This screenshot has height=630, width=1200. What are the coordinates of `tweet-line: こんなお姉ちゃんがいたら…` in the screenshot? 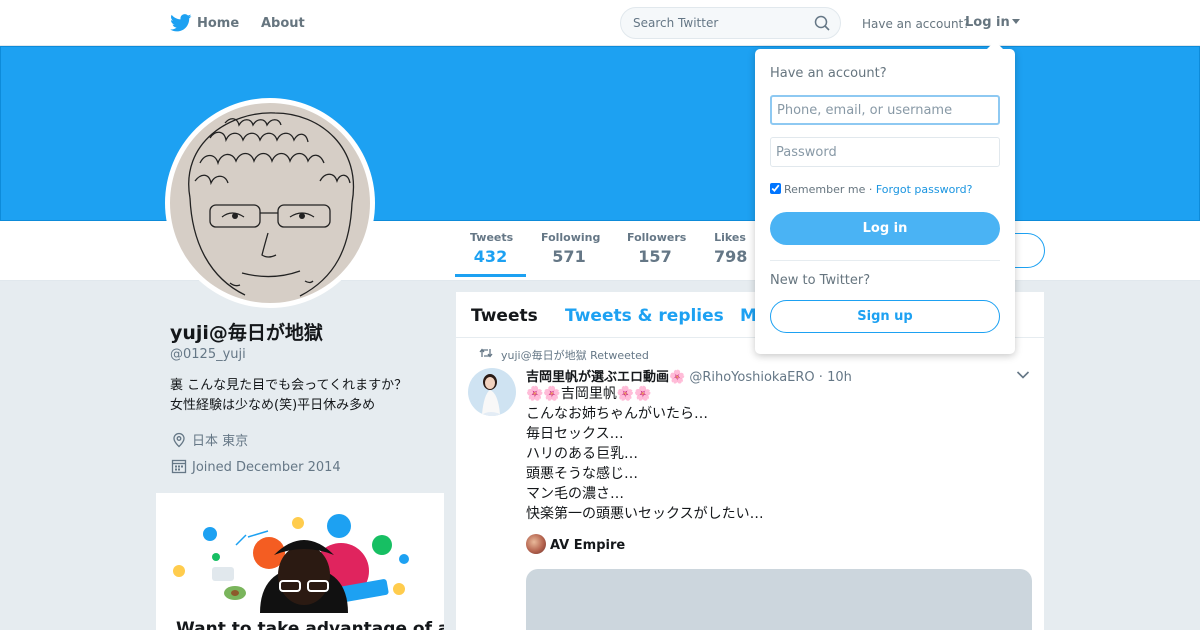 It's located at (617, 414).